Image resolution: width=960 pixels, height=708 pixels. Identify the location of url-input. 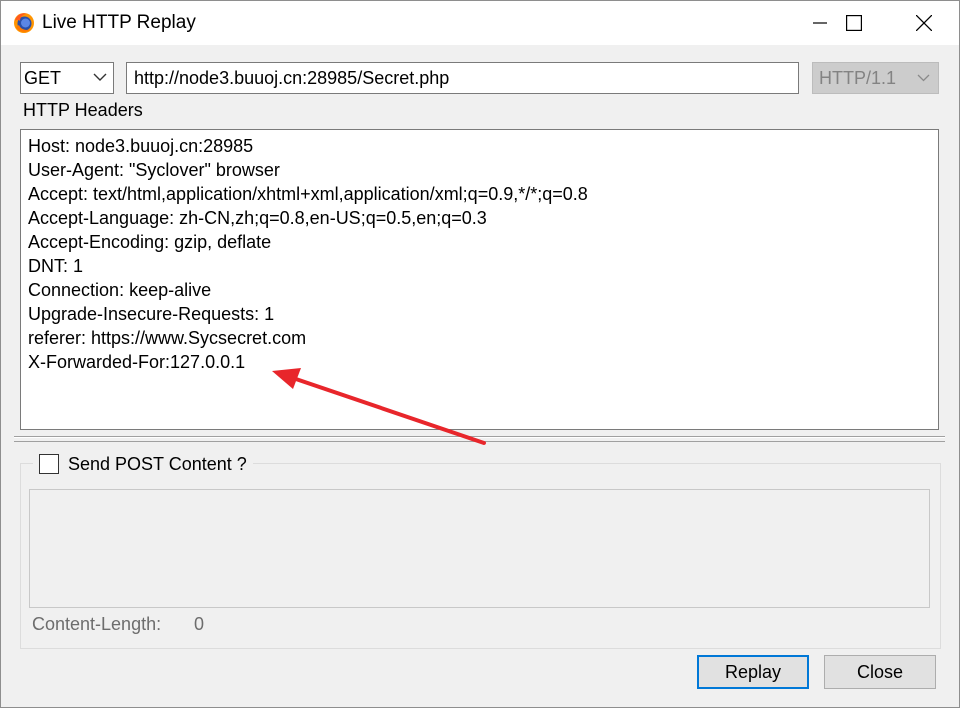
(462, 78).